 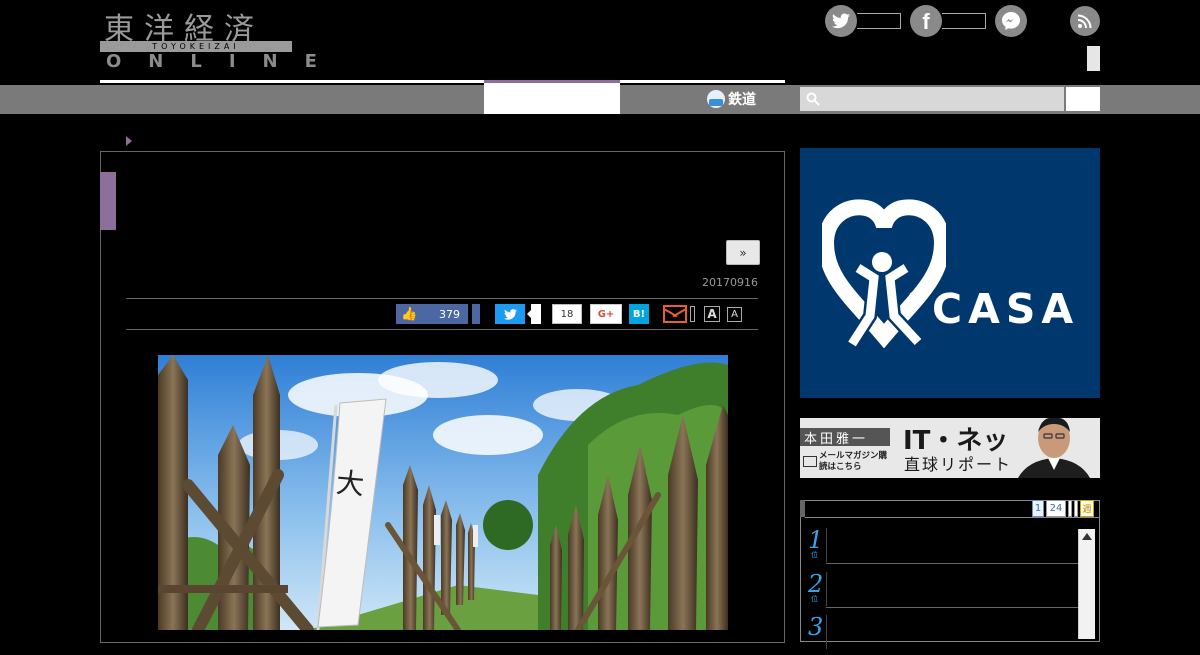 I want to click on ranking-item: 2 位, so click(x=942, y=592).